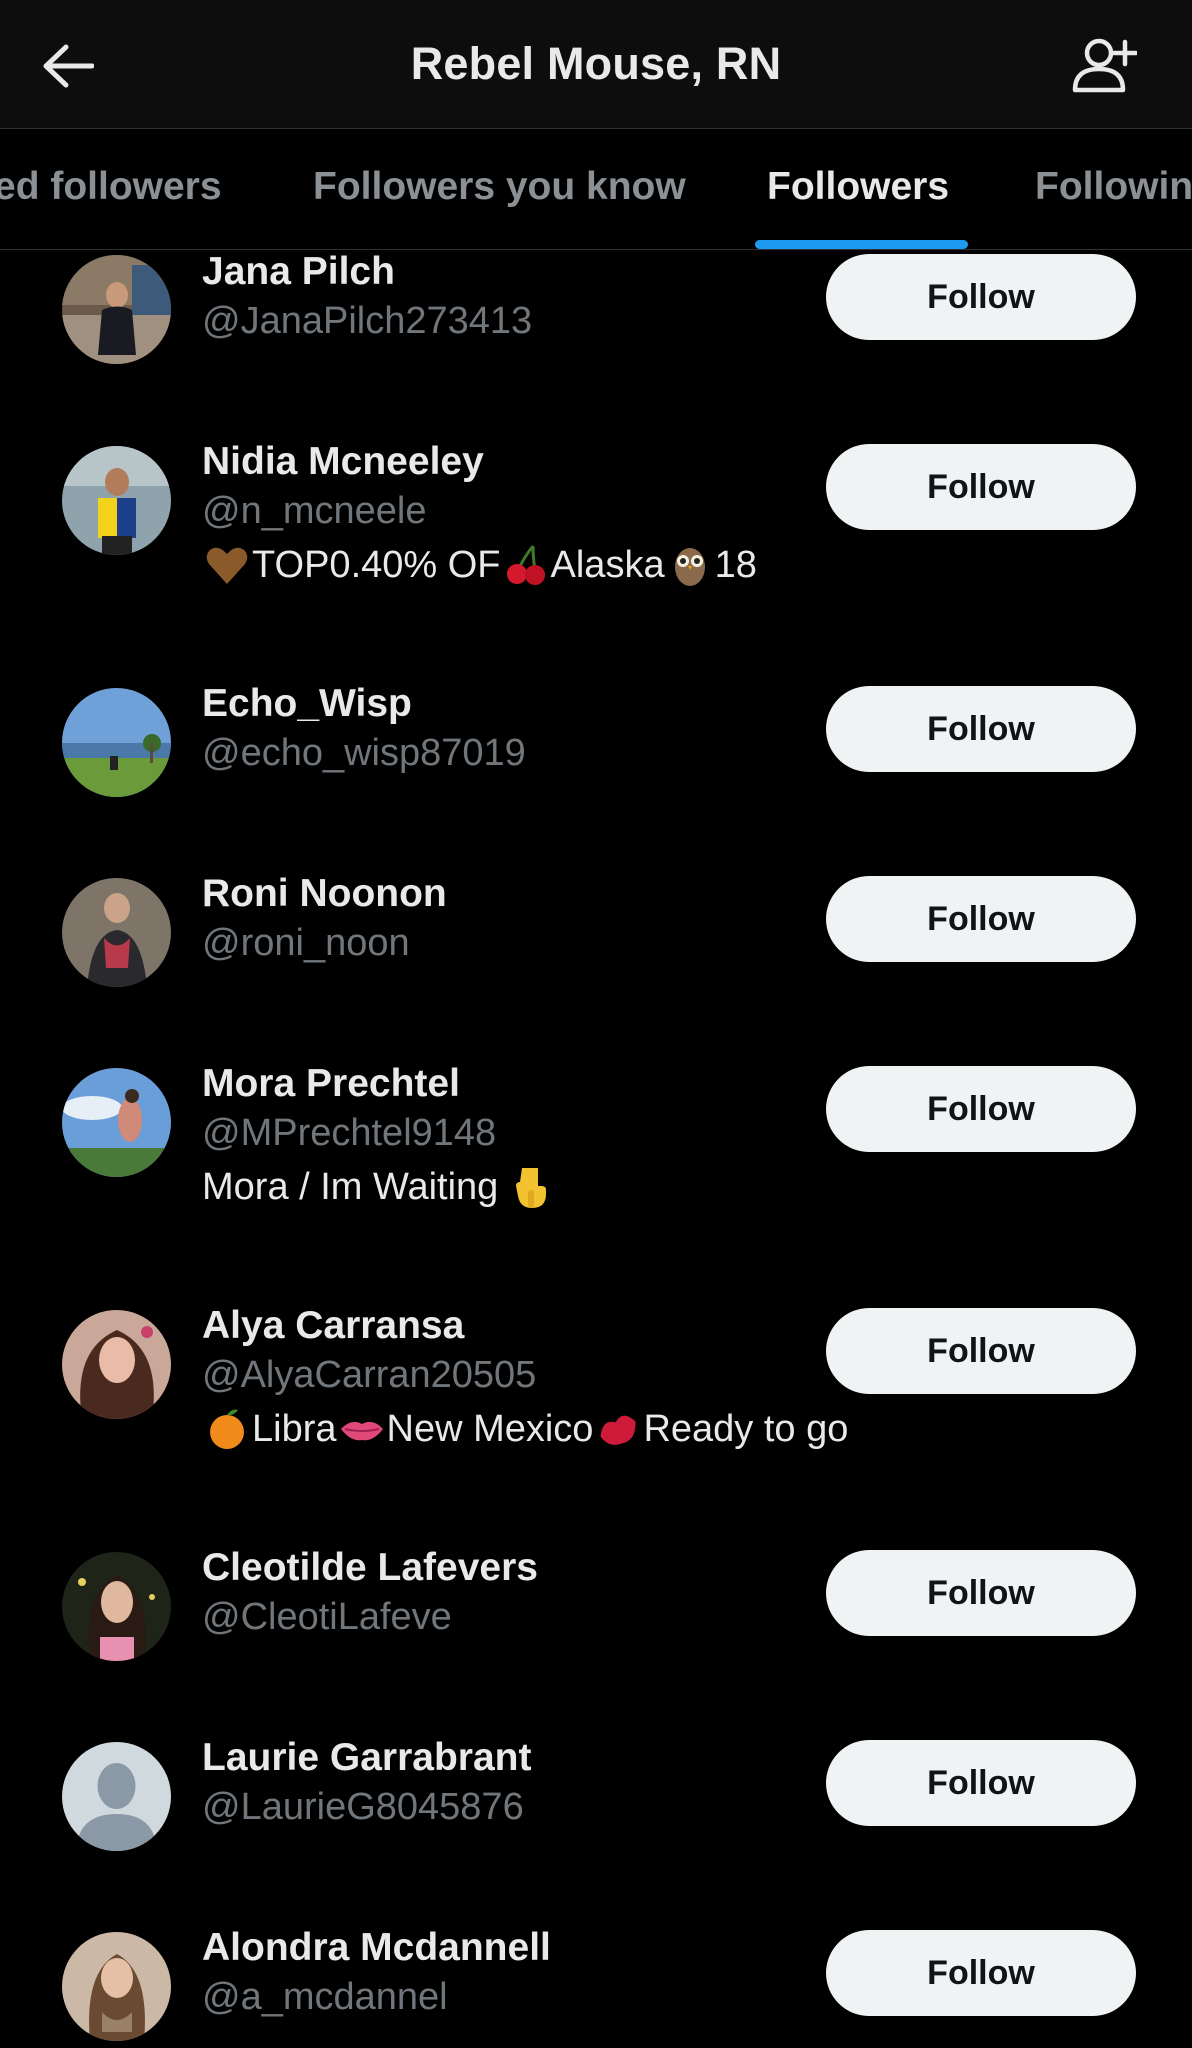 Image resolution: width=1192 pixels, height=2048 pixels. I want to click on user-name: Laurie Garrabrant, so click(366, 1758).